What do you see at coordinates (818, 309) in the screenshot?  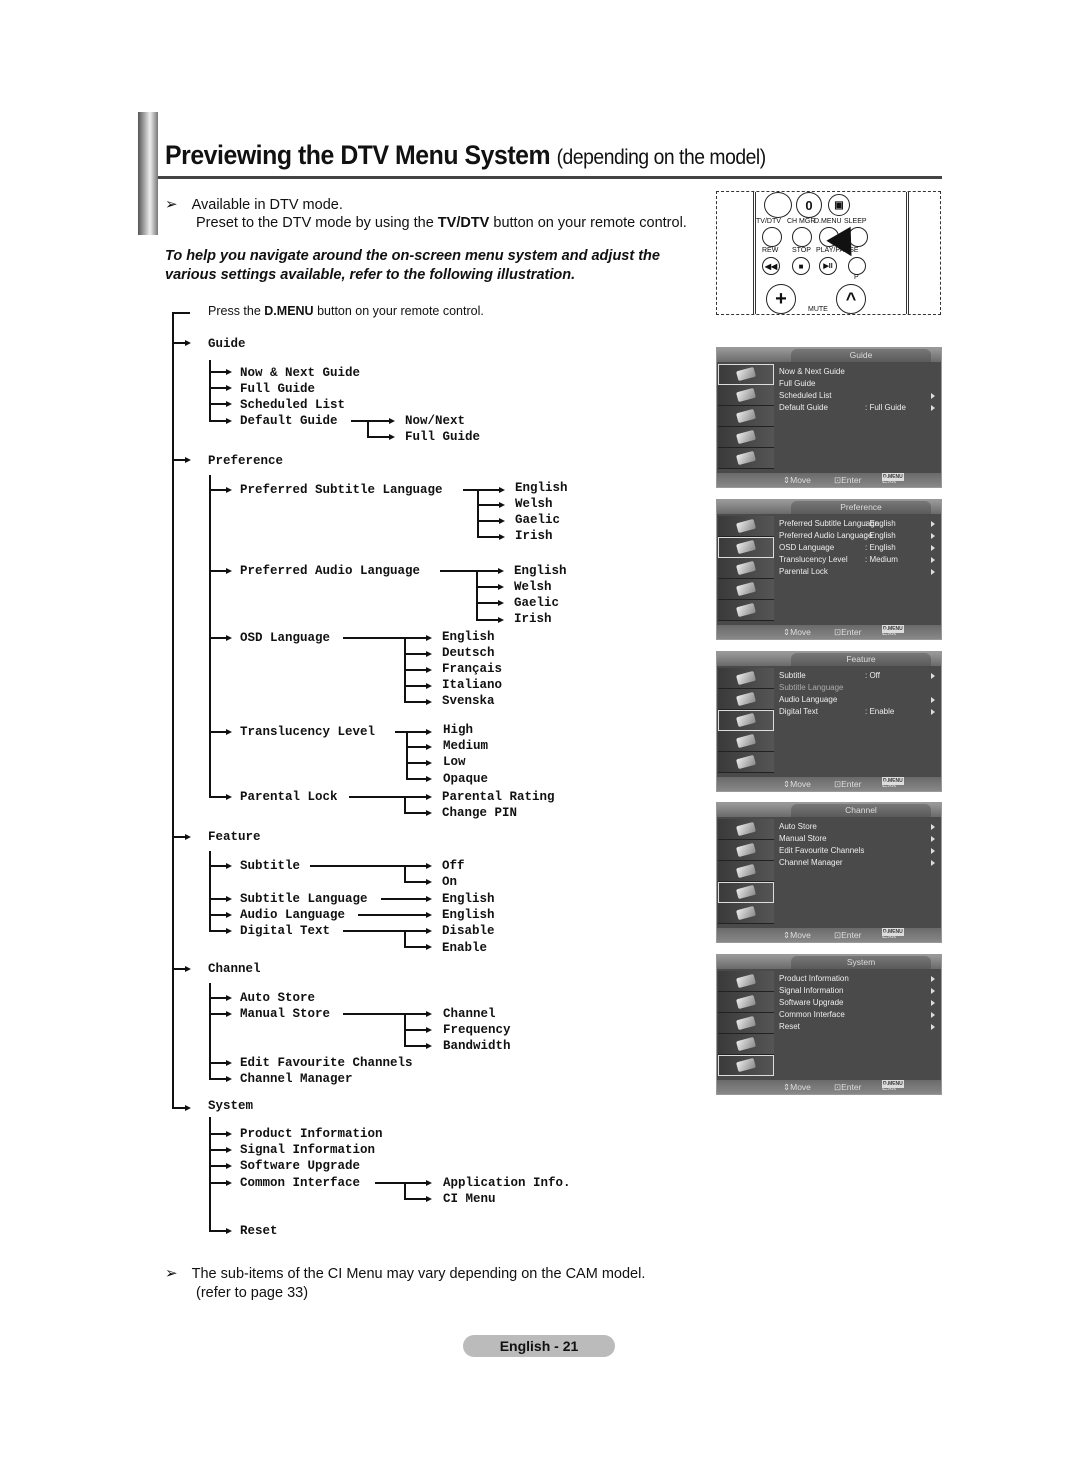 I see `remote-label-mute: MUTE` at bounding box center [818, 309].